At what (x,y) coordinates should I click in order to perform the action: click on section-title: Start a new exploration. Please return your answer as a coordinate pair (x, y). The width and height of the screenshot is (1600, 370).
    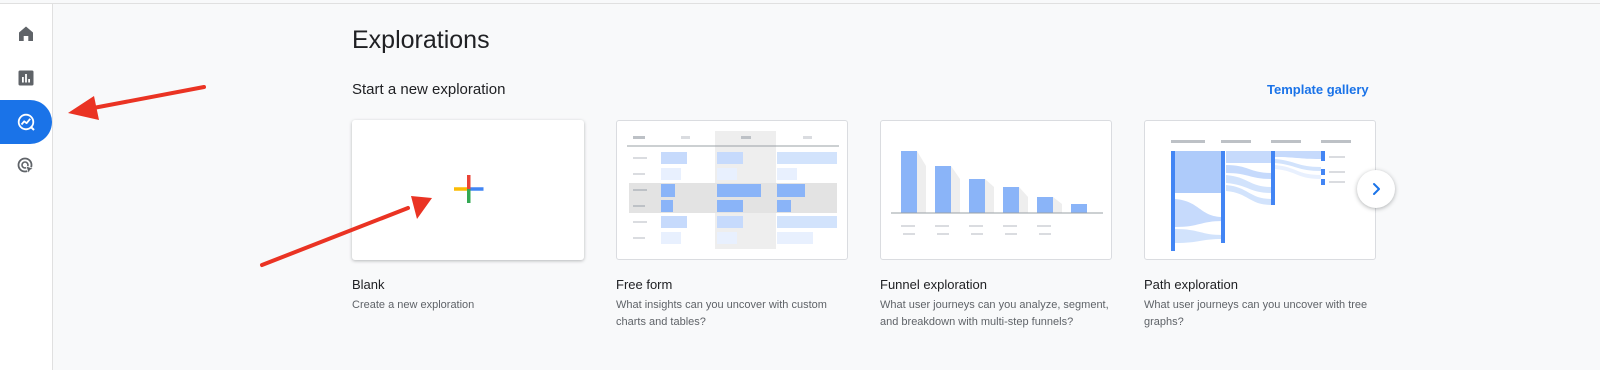
    Looking at the image, I should click on (429, 89).